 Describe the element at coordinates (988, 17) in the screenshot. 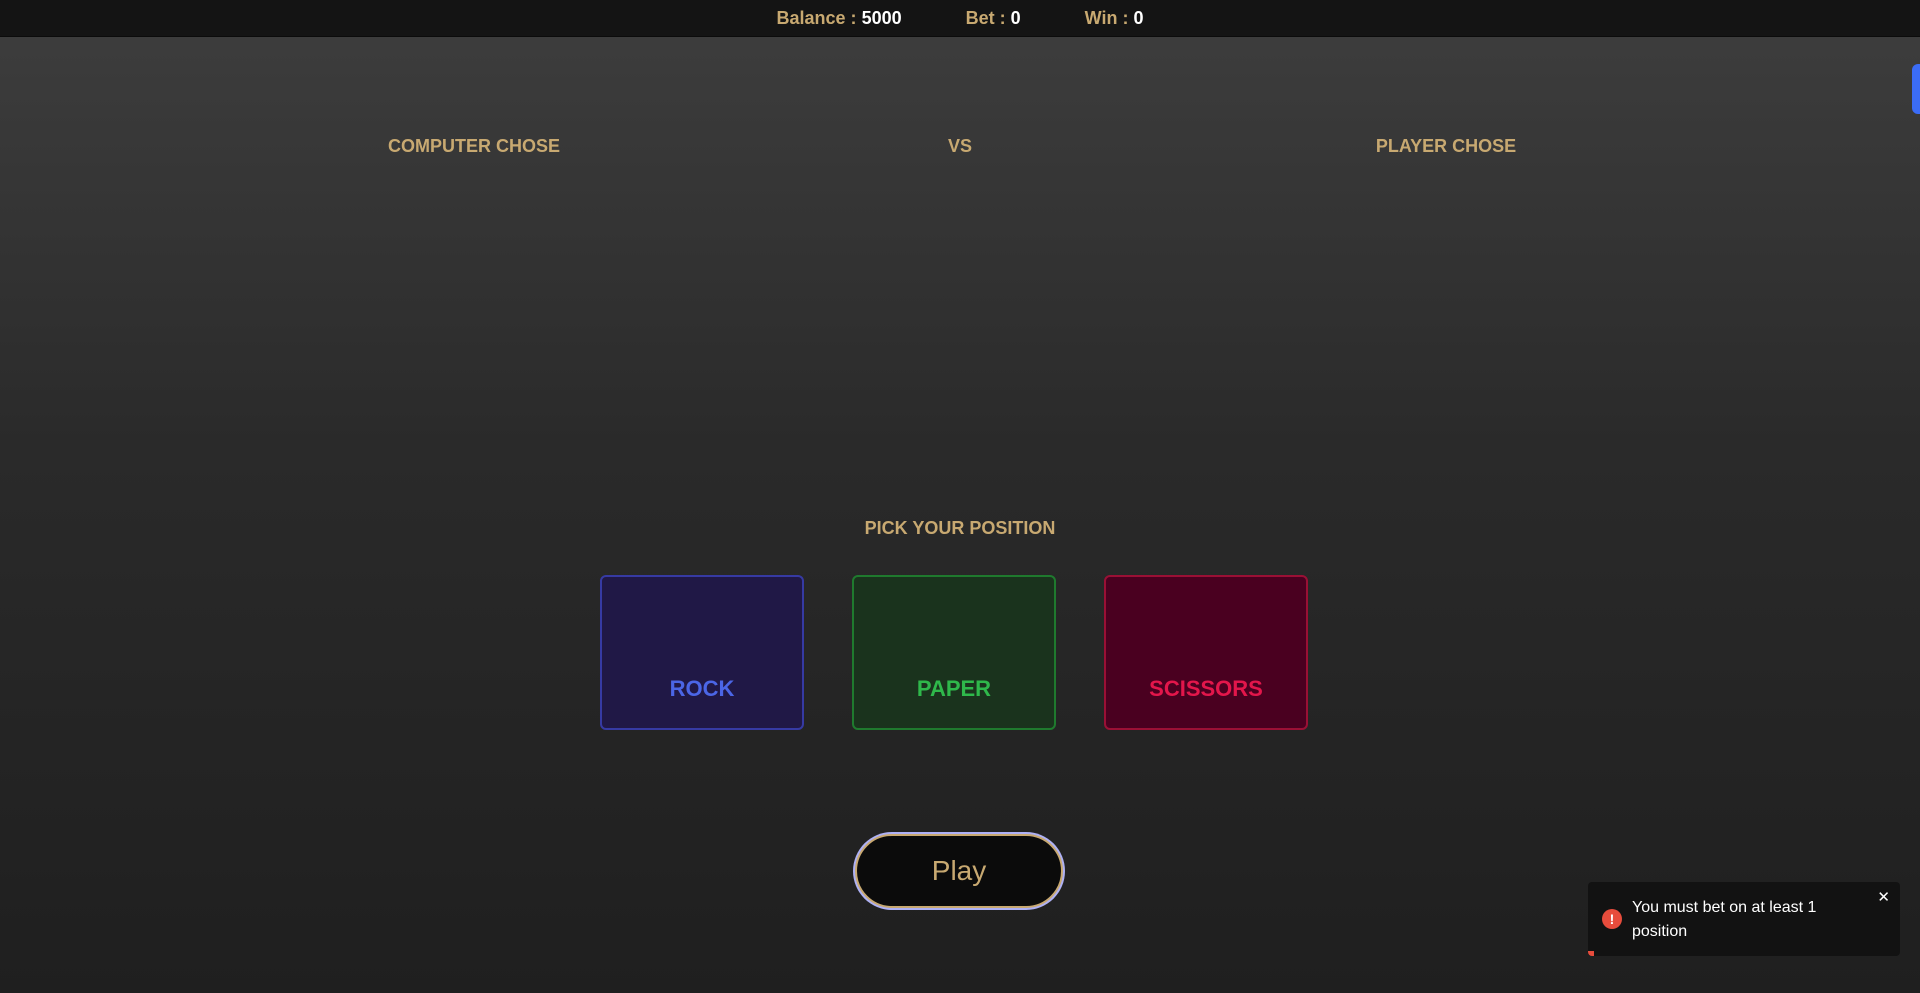

I see `bet-label: Bet :` at that location.